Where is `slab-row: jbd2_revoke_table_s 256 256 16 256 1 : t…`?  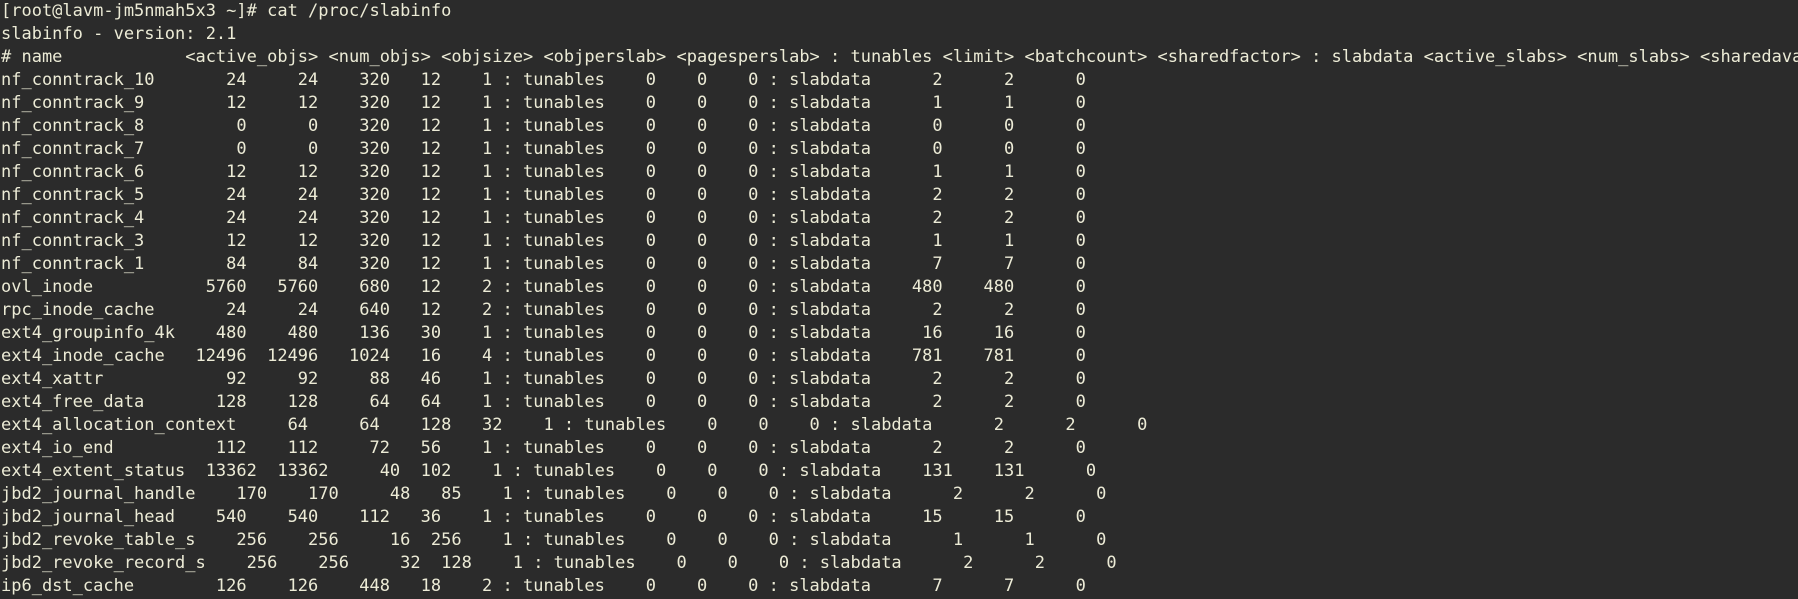
slab-row: jbd2_revoke_table_s 256 256 16 256 1 : t… is located at coordinates (554, 540).